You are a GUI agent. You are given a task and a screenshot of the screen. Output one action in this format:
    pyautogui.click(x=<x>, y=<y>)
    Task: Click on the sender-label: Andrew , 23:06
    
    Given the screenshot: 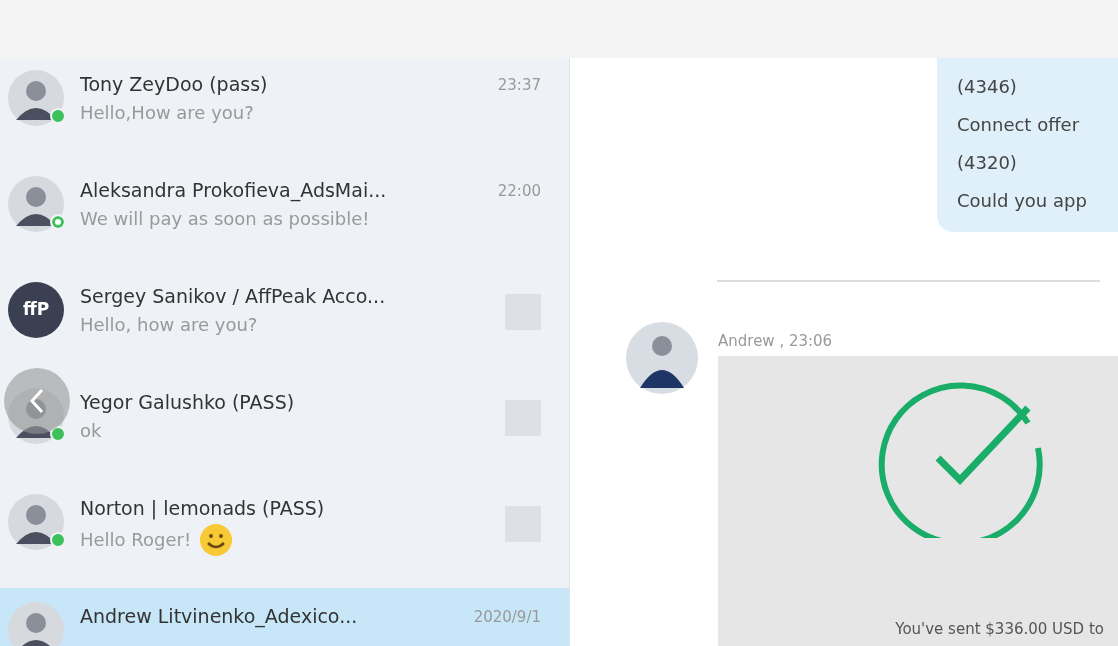 What is the action you would take?
    pyautogui.click(x=775, y=341)
    